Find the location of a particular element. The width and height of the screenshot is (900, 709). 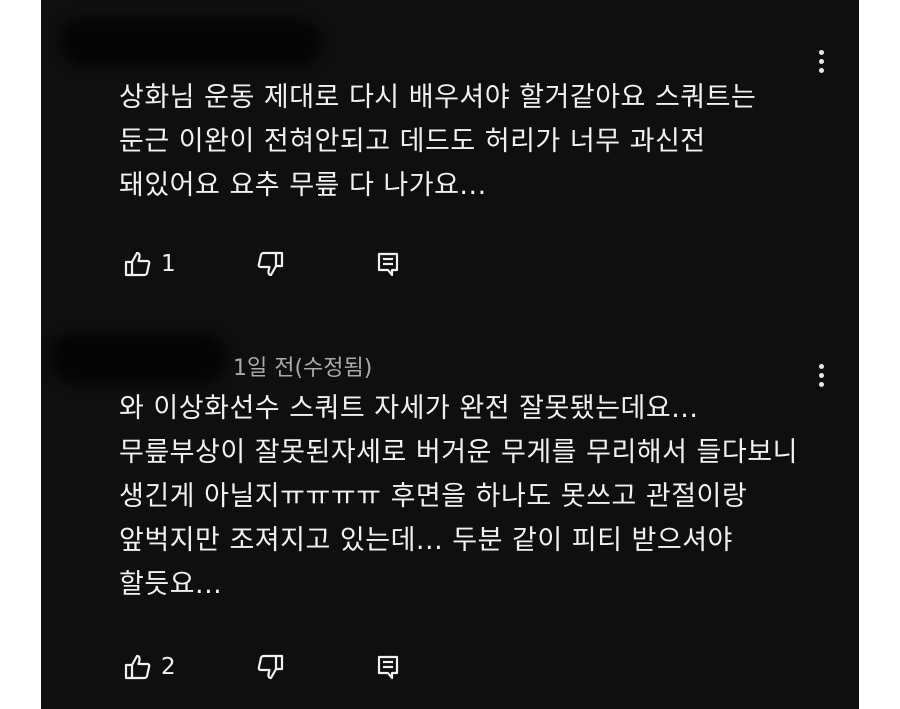

like-count: 2 is located at coordinates (168, 667).